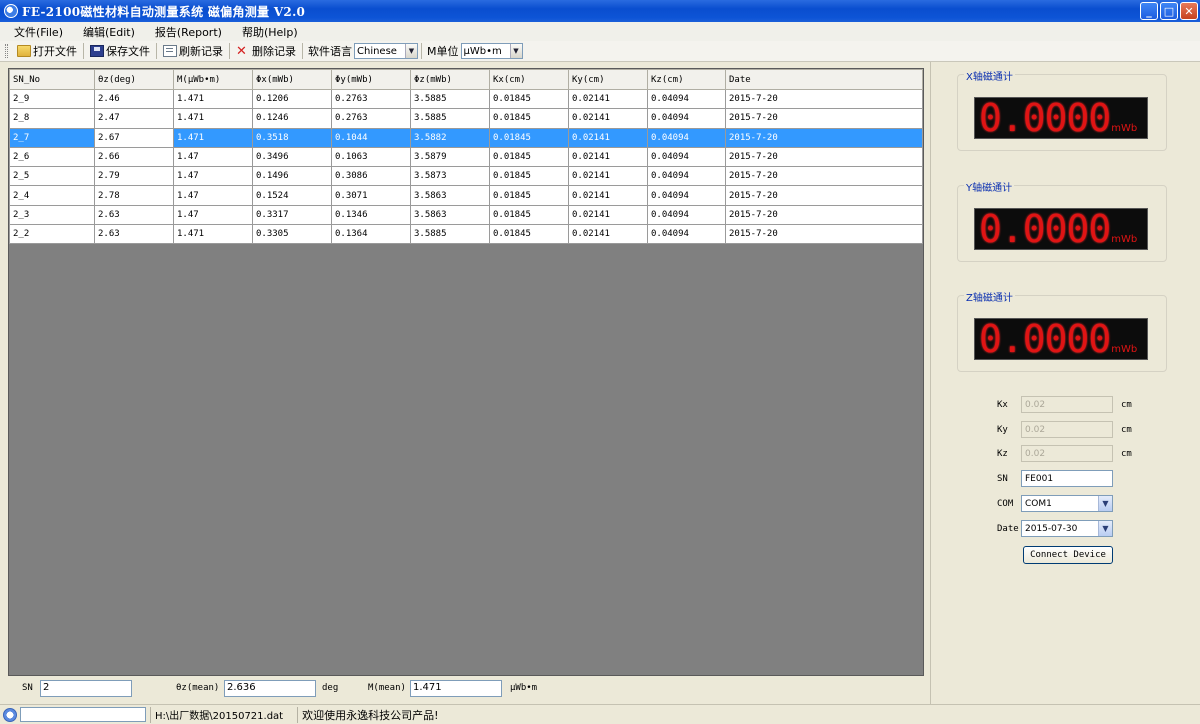  Describe the element at coordinates (188, 32) in the screenshot. I see `menu-report: 报告(Report)` at that location.